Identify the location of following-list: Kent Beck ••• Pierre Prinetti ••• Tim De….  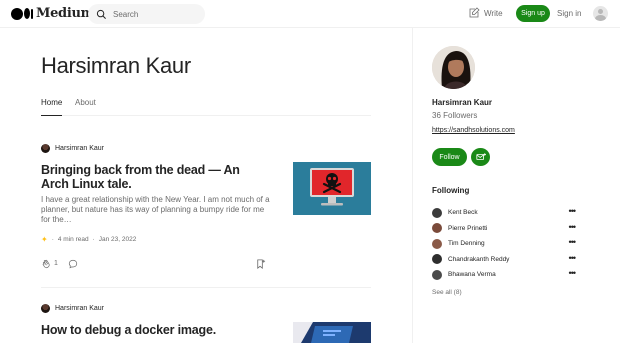
(504, 244).